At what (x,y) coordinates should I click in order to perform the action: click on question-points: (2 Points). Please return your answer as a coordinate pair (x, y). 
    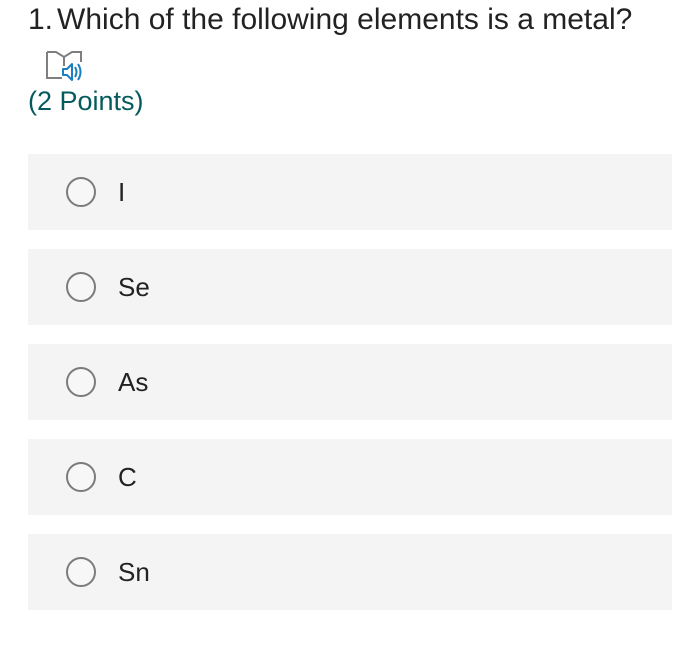
    Looking at the image, I should click on (86, 101).